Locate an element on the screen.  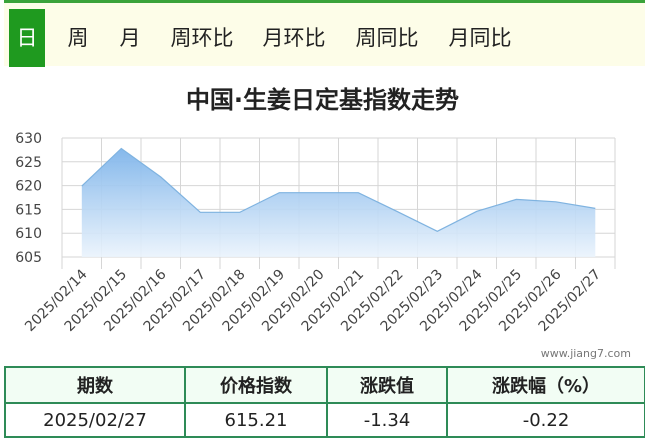
tab-day: 日 is located at coordinates (27, 38).